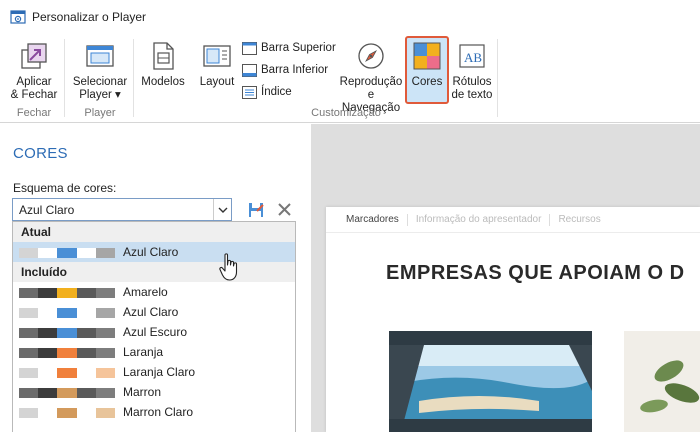  What do you see at coordinates (228, 267) in the screenshot?
I see `hand-cursor-icon` at bounding box center [228, 267].